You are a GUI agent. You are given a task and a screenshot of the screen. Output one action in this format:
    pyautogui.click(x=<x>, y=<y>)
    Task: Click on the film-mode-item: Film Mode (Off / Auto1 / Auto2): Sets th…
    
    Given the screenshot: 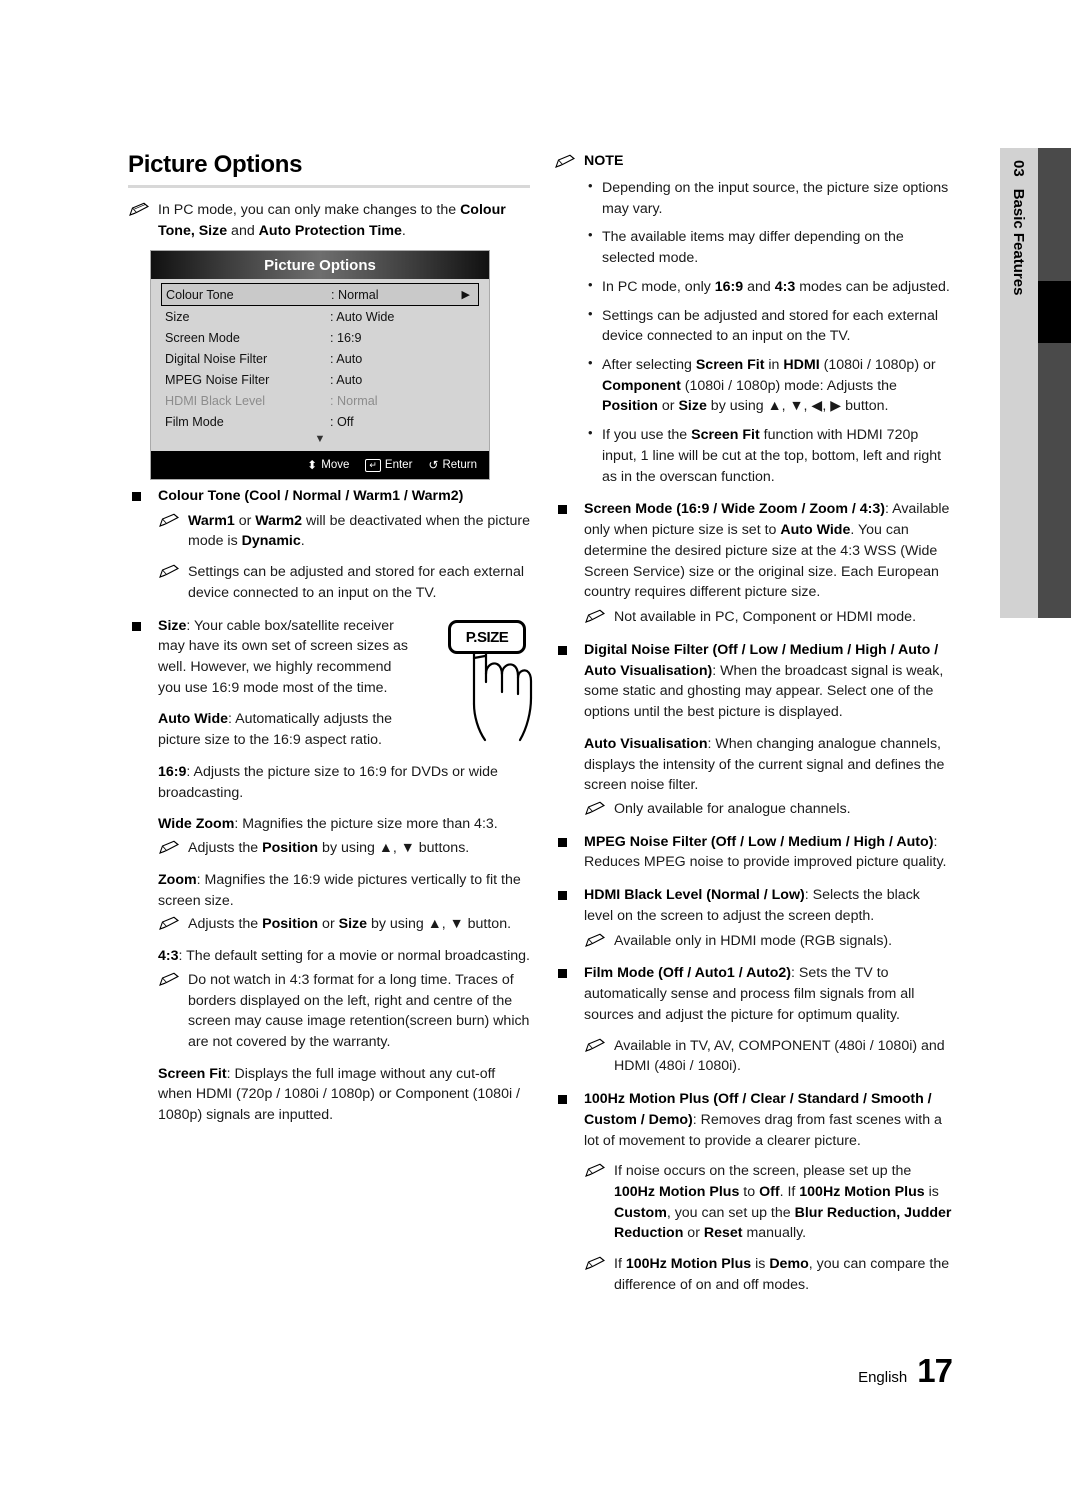 What is the action you would take?
    pyautogui.click(x=753, y=994)
    